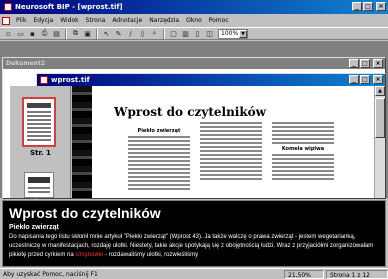 The width and height of the screenshot is (388, 279). I want to click on document2-title: Dokument2, so click(25, 63).